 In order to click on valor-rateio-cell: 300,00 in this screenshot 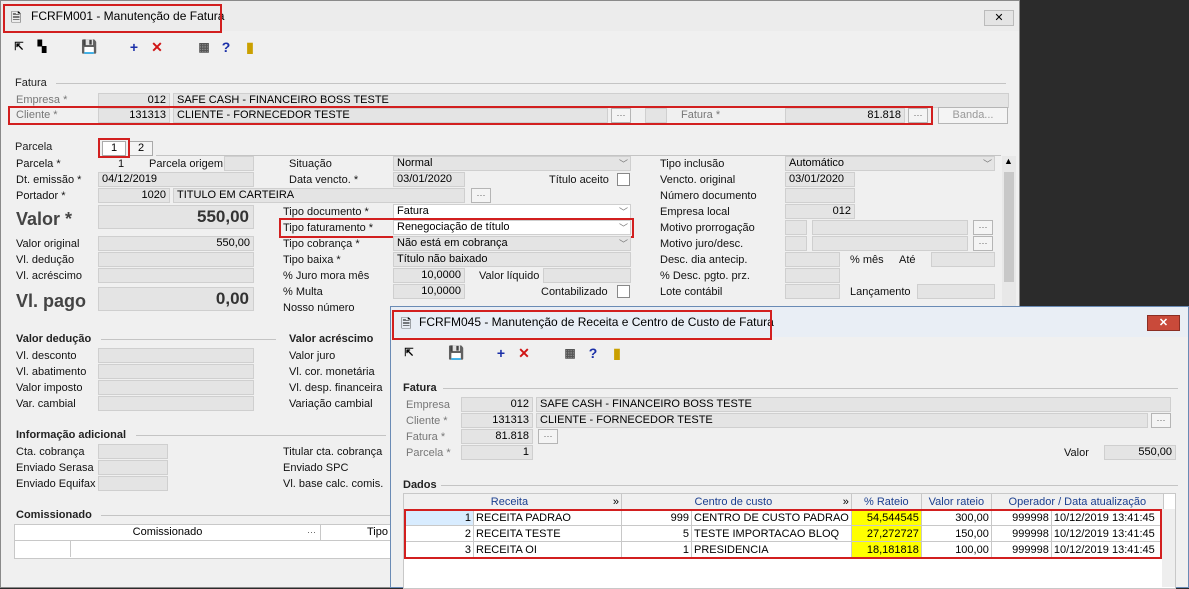, I will do `click(956, 517)`.